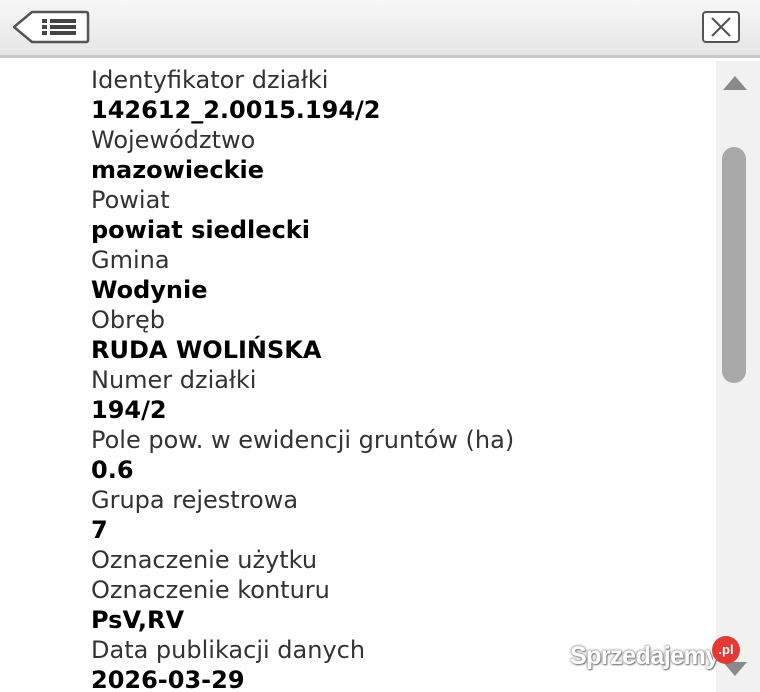 This screenshot has height=692, width=760. What do you see at coordinates (149, 290) in the screenshot?
I see `value-commune: Wodynie` at bounding box center [149, 290].